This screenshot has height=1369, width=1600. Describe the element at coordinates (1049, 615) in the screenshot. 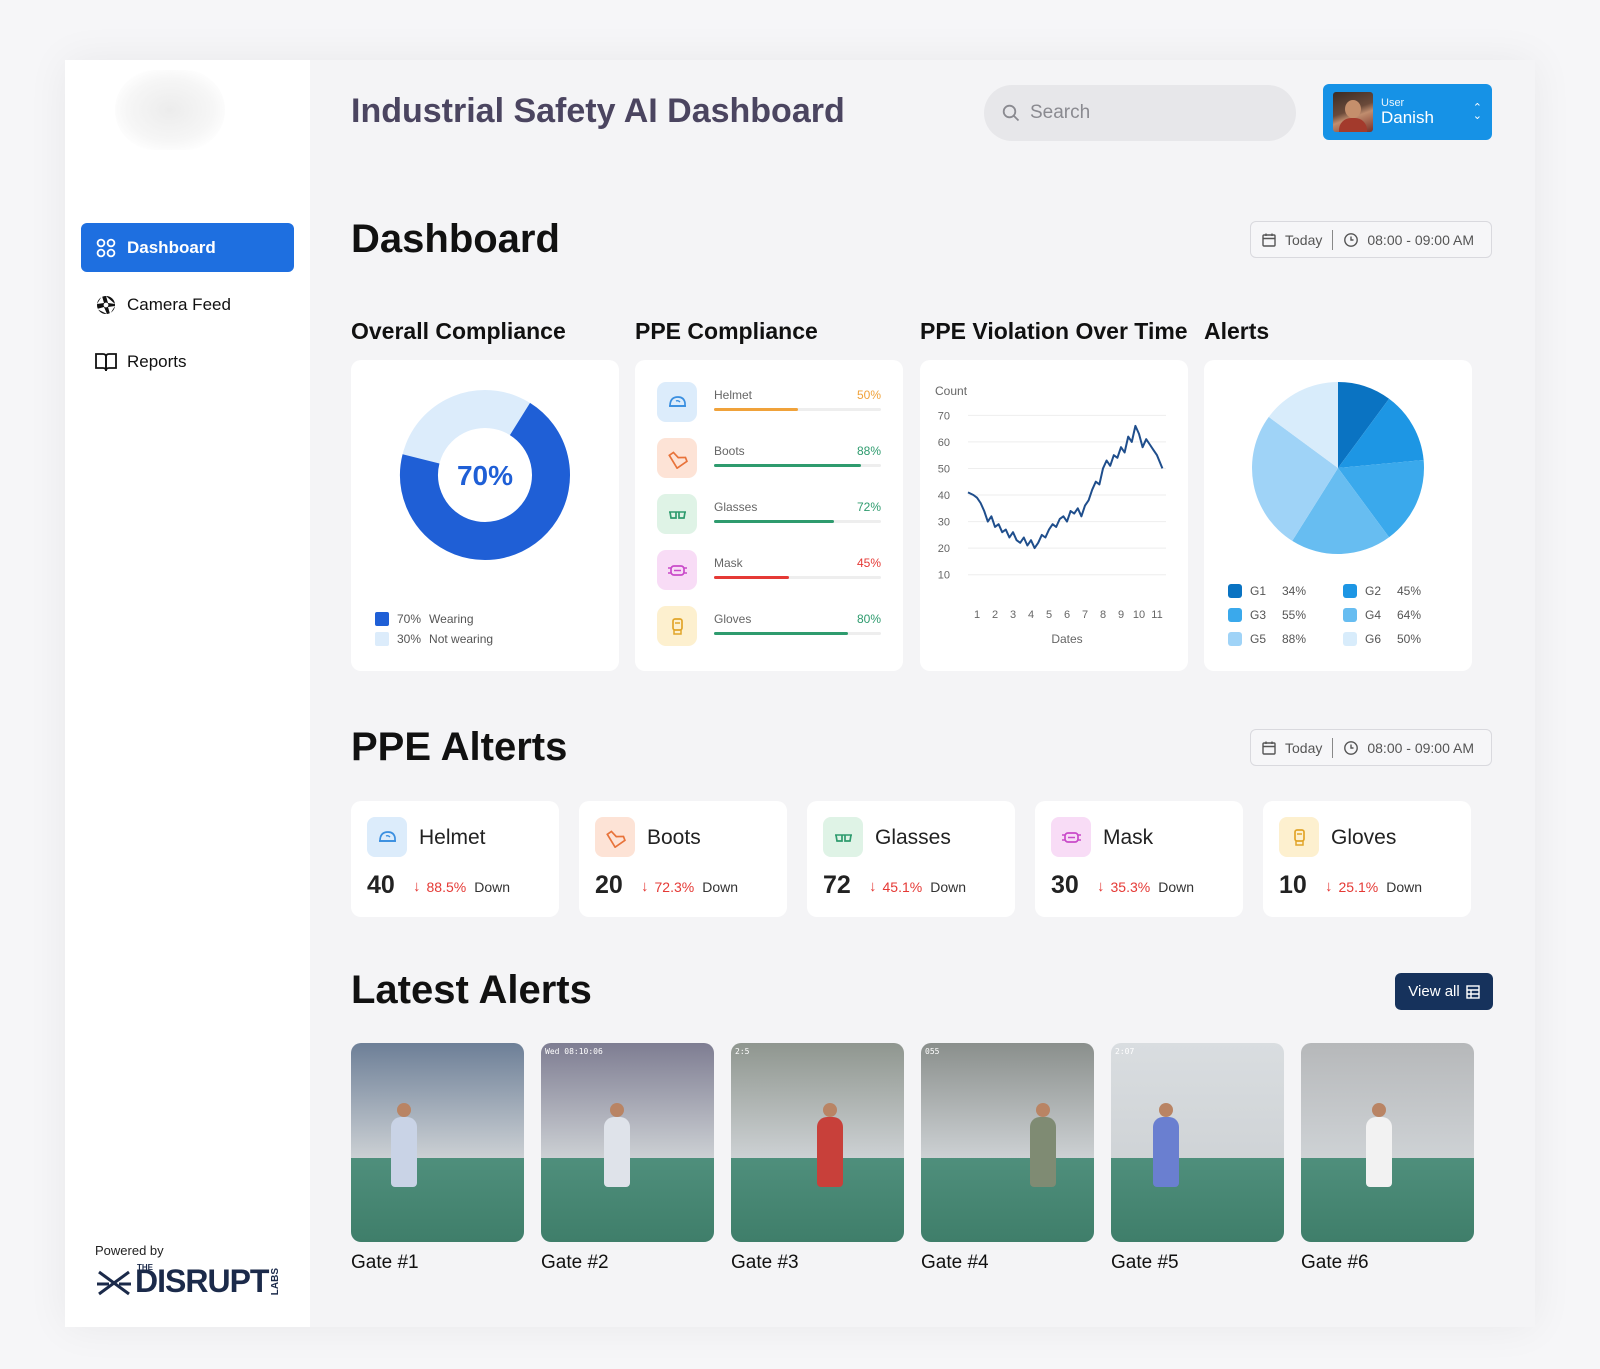

I see `x-tick-label: 5` at that location.